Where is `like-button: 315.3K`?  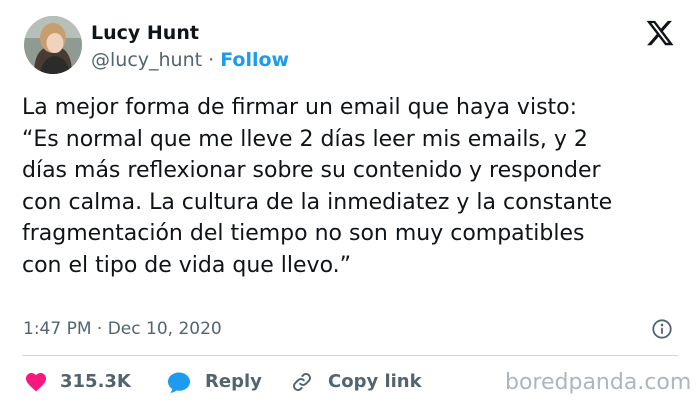
like-button: 315.3K is located at coordinates (77, 382).